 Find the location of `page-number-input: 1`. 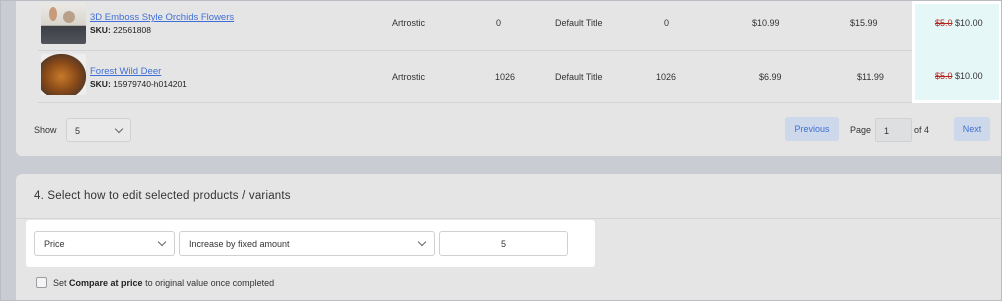

page-number-input: 1 is located at coordinates (893, 130).